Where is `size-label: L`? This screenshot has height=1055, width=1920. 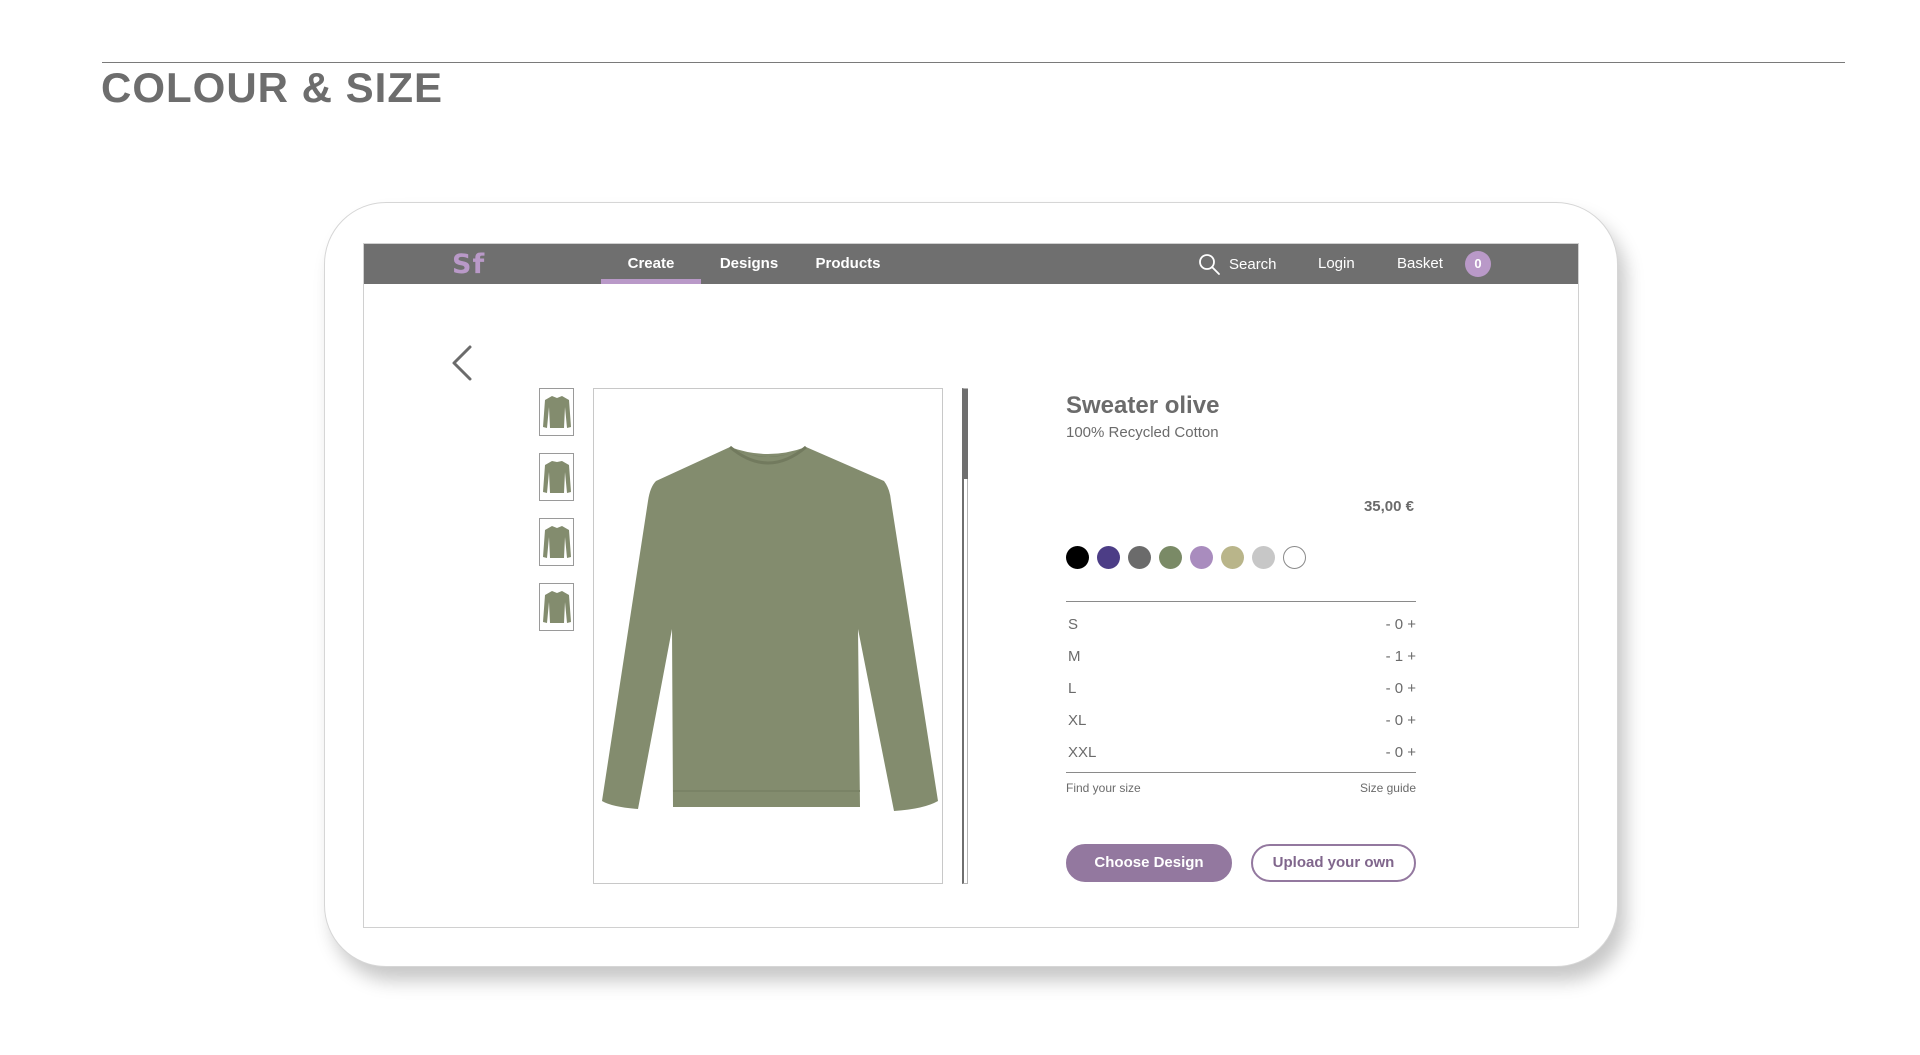 size-label: L is located at coordinates (1072, 688).